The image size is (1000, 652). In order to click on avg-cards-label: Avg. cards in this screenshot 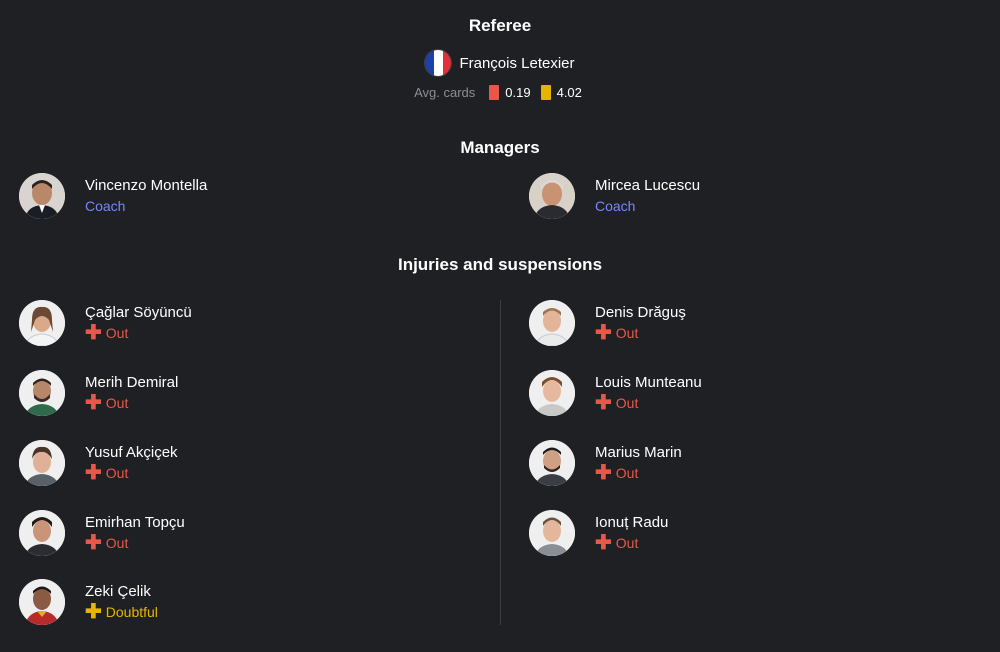, I will do `click(445, 92)`.